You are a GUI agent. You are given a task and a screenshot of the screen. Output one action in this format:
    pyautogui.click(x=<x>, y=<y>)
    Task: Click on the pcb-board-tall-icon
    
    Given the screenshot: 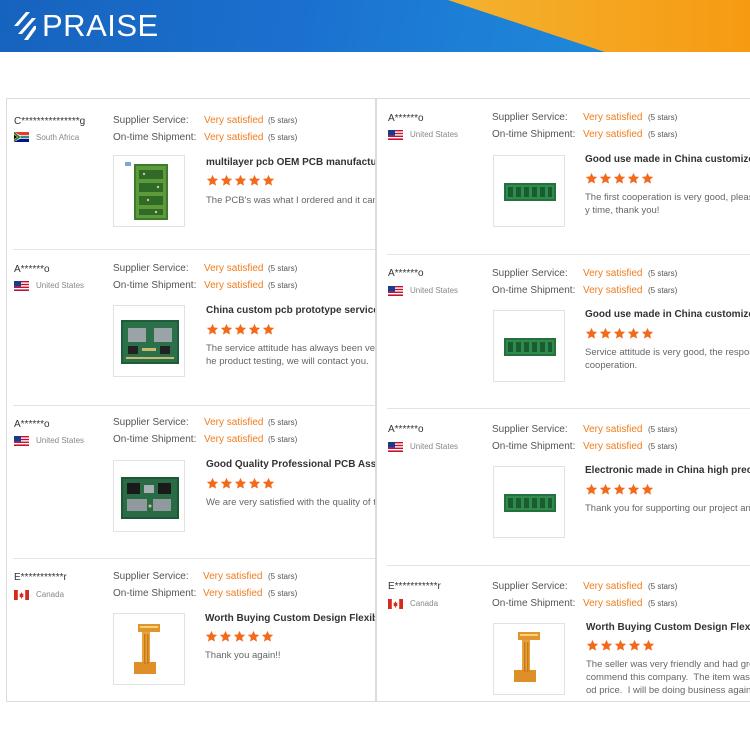 What is the action you would take?
    pyautogui.click(x=146, y=191)
    